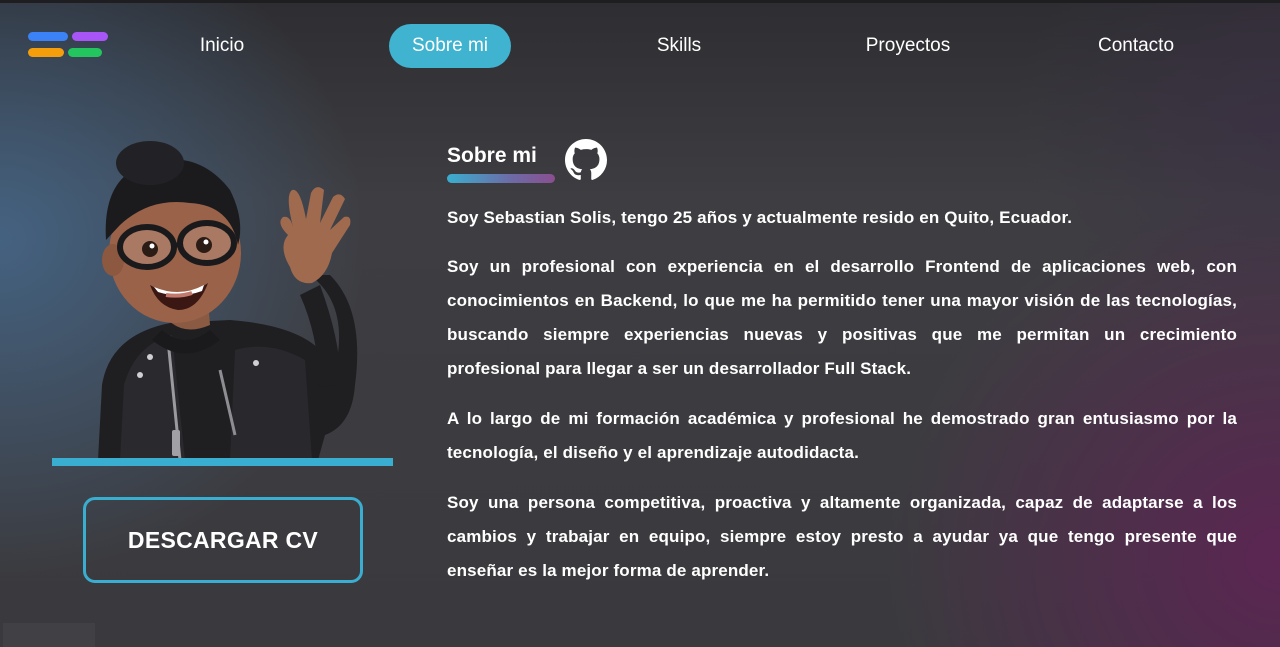 Image resolution: width=1280 pixels, height=647 pixels. What do you see at coordinates (640, 1) in the screenshot?
I see `top-border` at bounding box center [640, 1].